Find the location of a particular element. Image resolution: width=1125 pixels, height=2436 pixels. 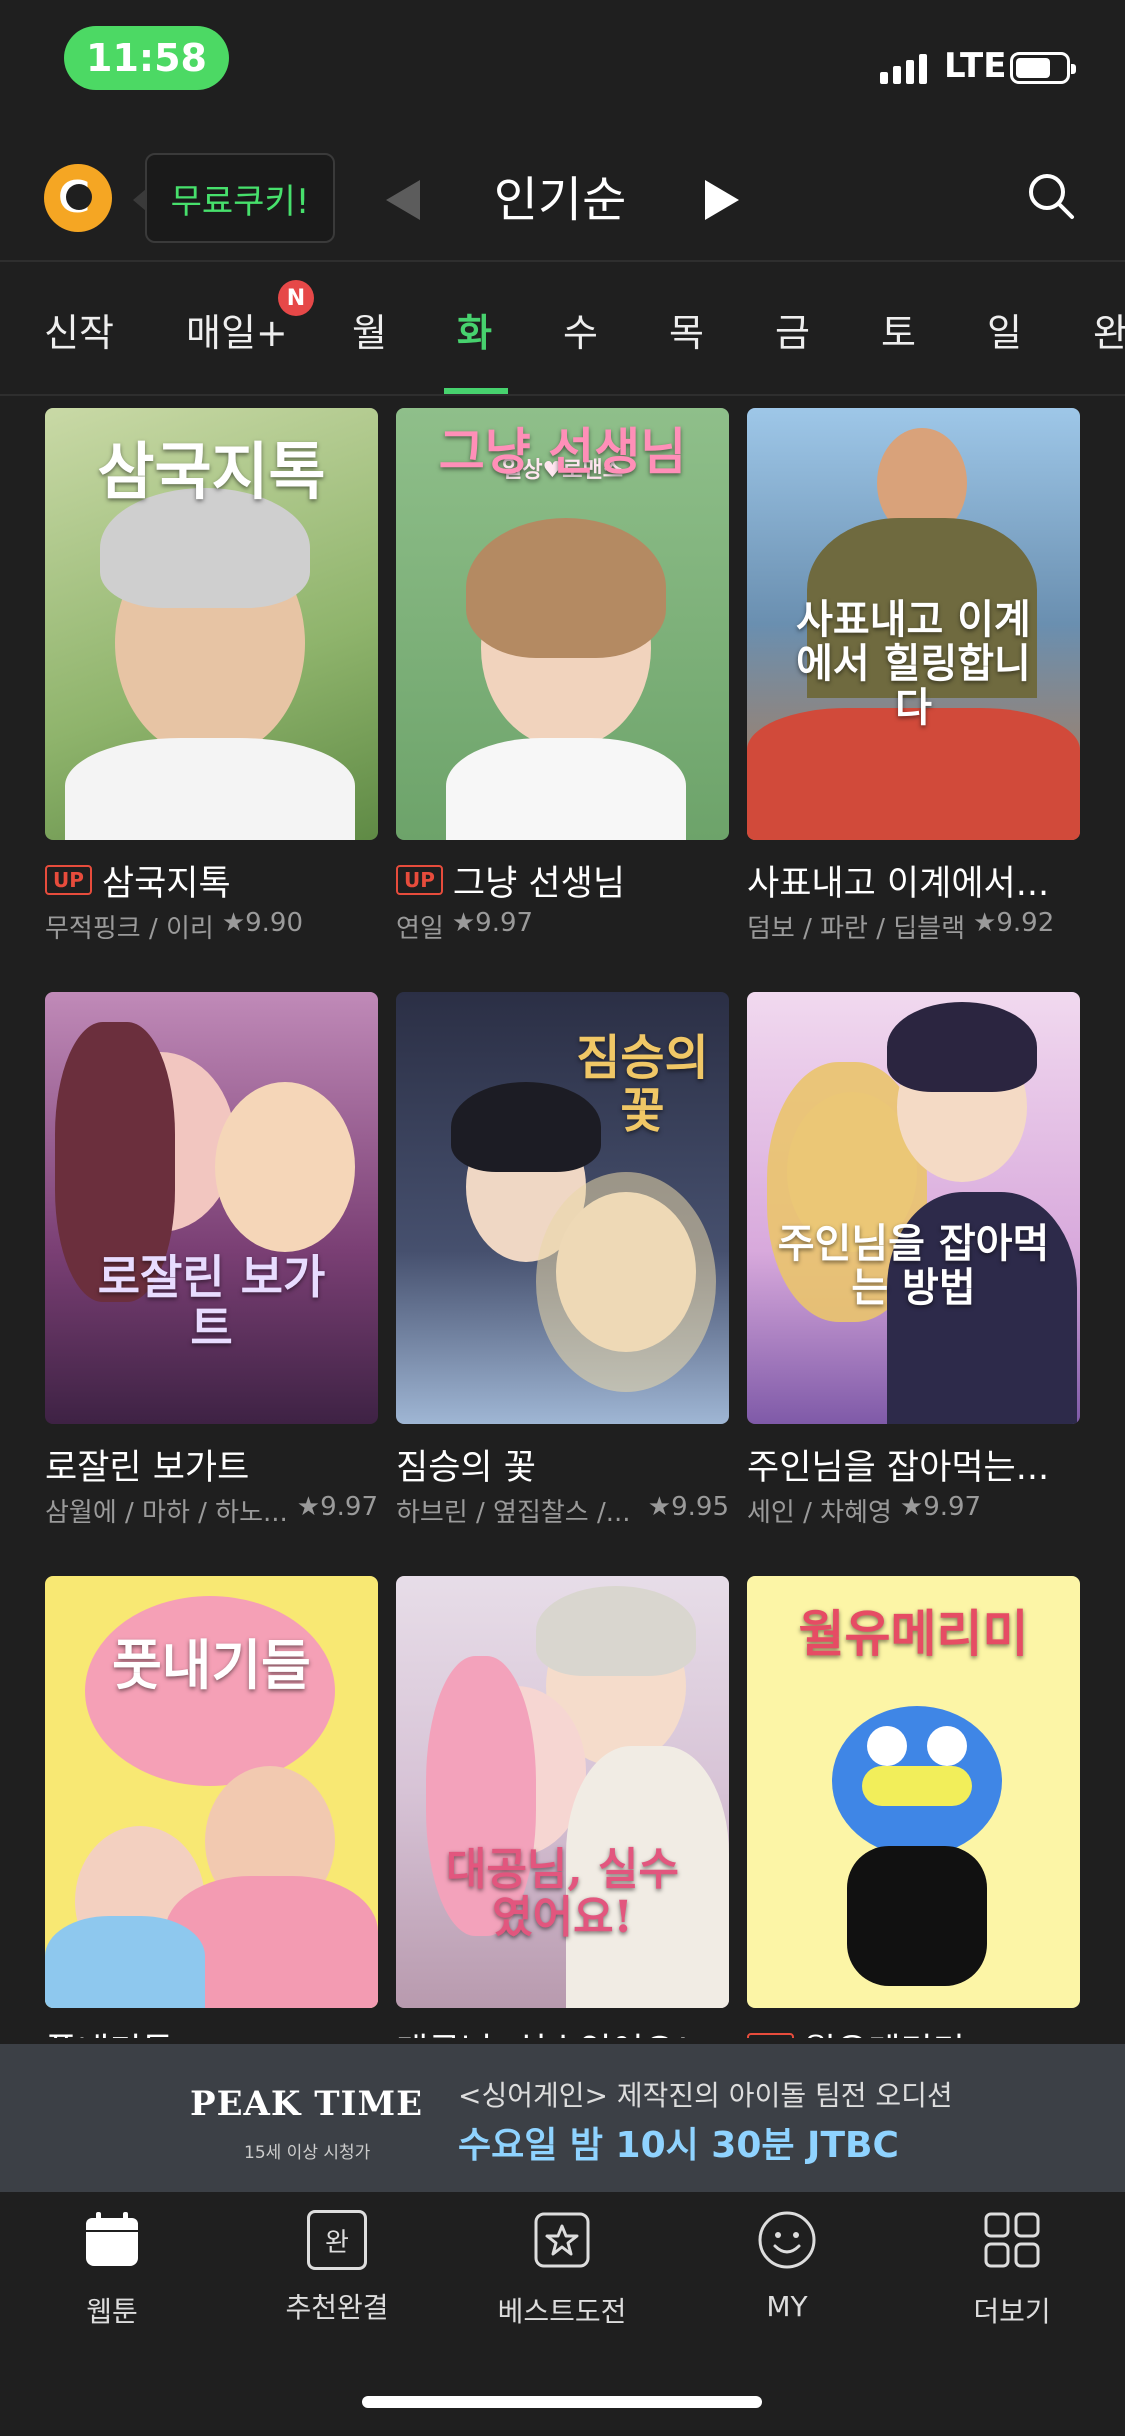

ad-logo: PEAK TIME is located at coordinates (307, 2104).